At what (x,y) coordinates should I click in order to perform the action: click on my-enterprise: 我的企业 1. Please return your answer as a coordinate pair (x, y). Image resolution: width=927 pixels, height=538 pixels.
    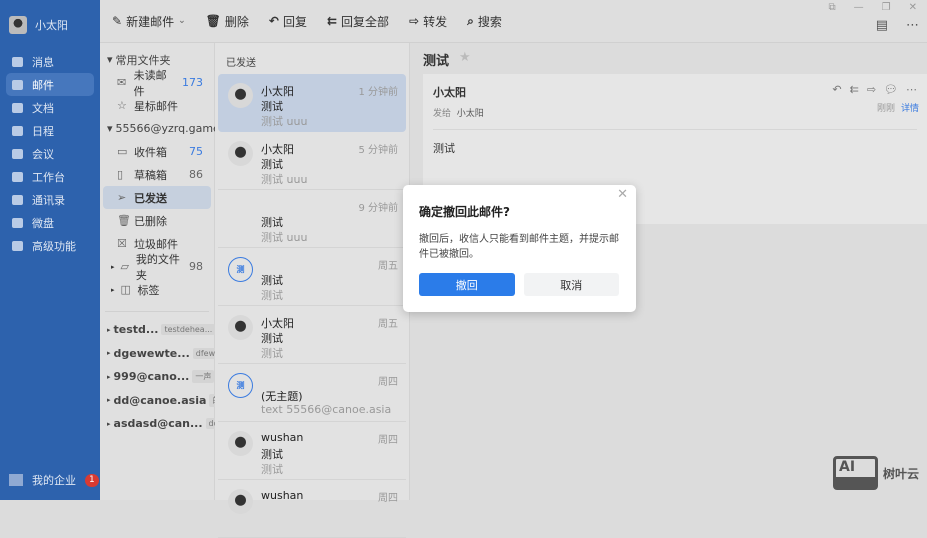
    Looking at the image, I should click on (54, 480).